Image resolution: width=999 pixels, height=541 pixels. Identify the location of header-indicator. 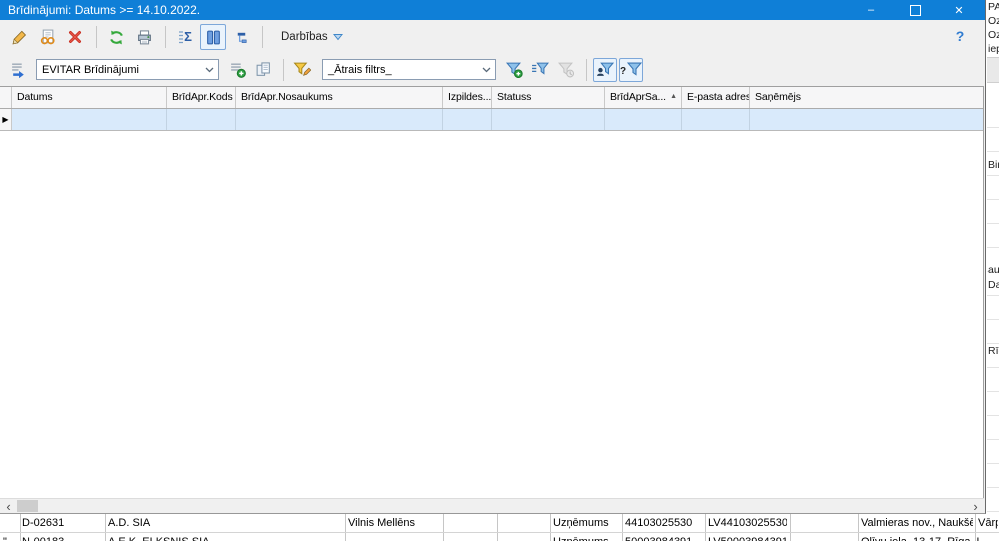
(6, 97).